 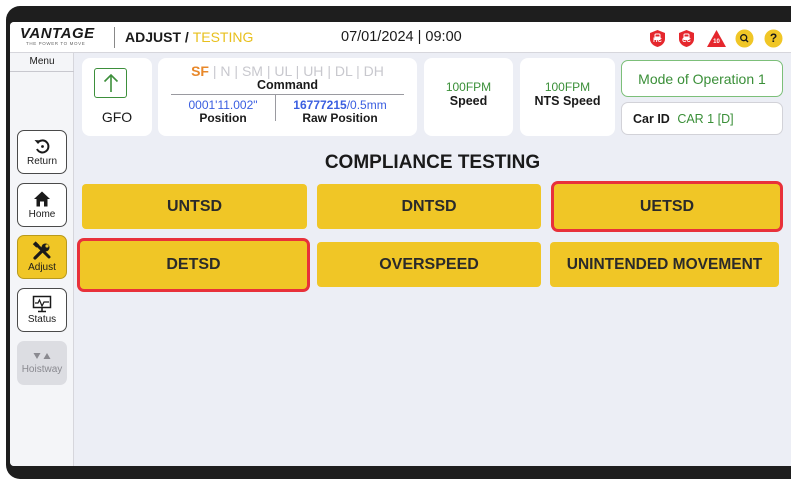 I want to click on car-id: Car ID CAR 1 [D], so click(x=702, y=118).